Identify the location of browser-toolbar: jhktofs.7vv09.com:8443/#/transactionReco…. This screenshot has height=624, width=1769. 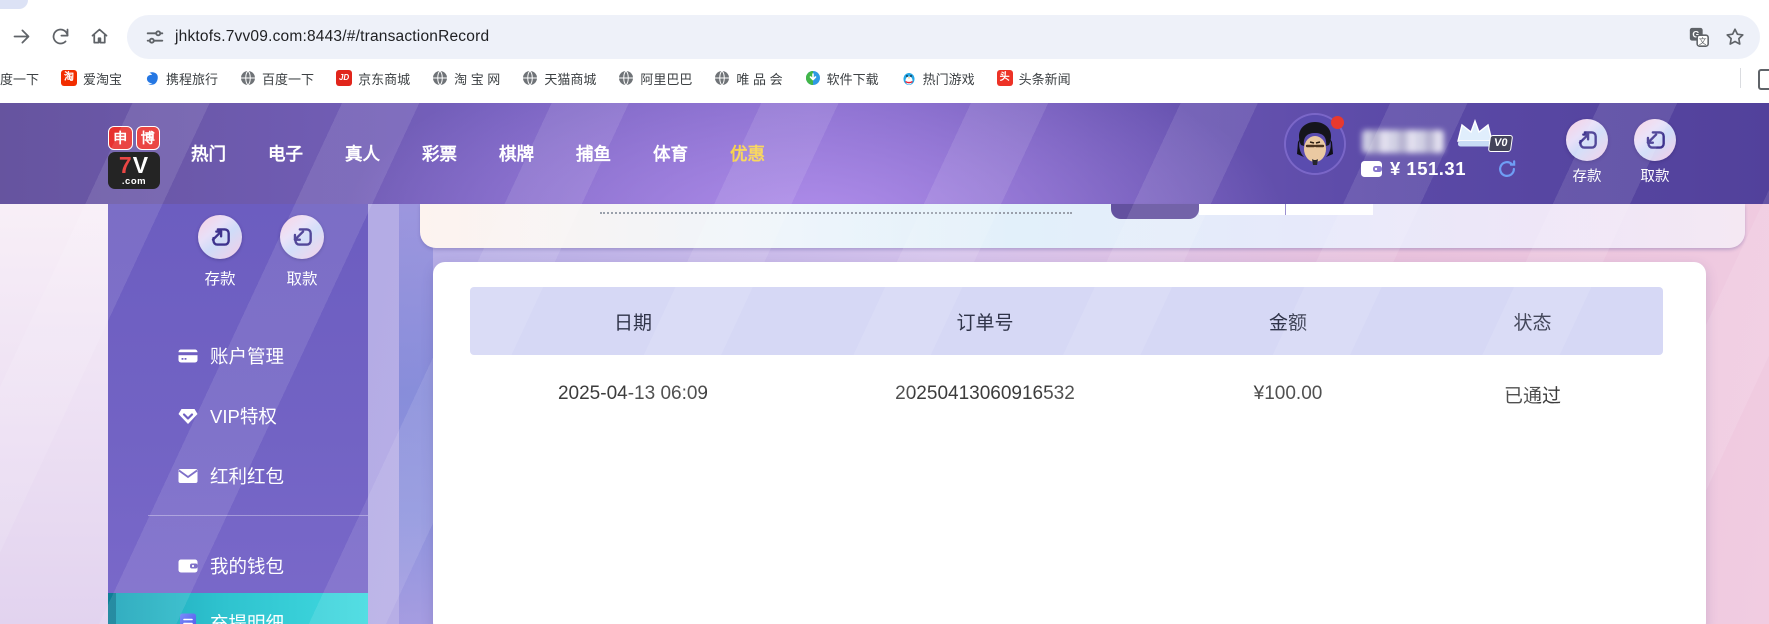
(884, 36).